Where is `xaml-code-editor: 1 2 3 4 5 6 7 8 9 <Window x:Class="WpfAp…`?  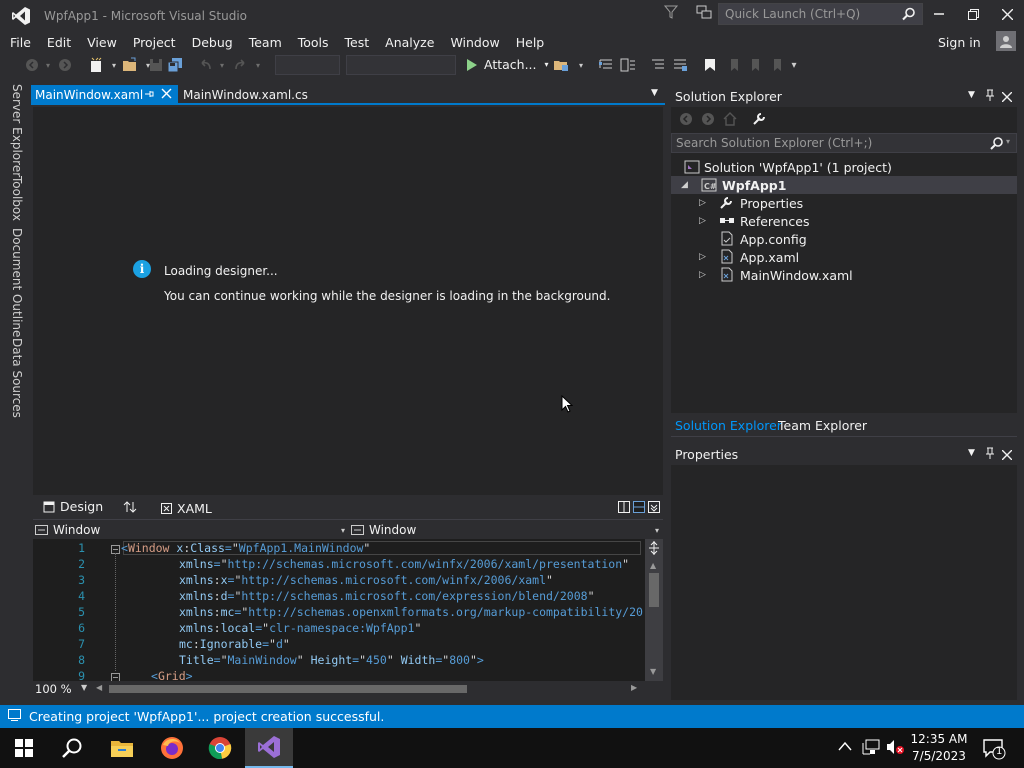 xaml-code-editor: 1 2 3 4 5 6 7 8 9 <Window x:Class="WpfAp… is located at coordinates (339, 610).